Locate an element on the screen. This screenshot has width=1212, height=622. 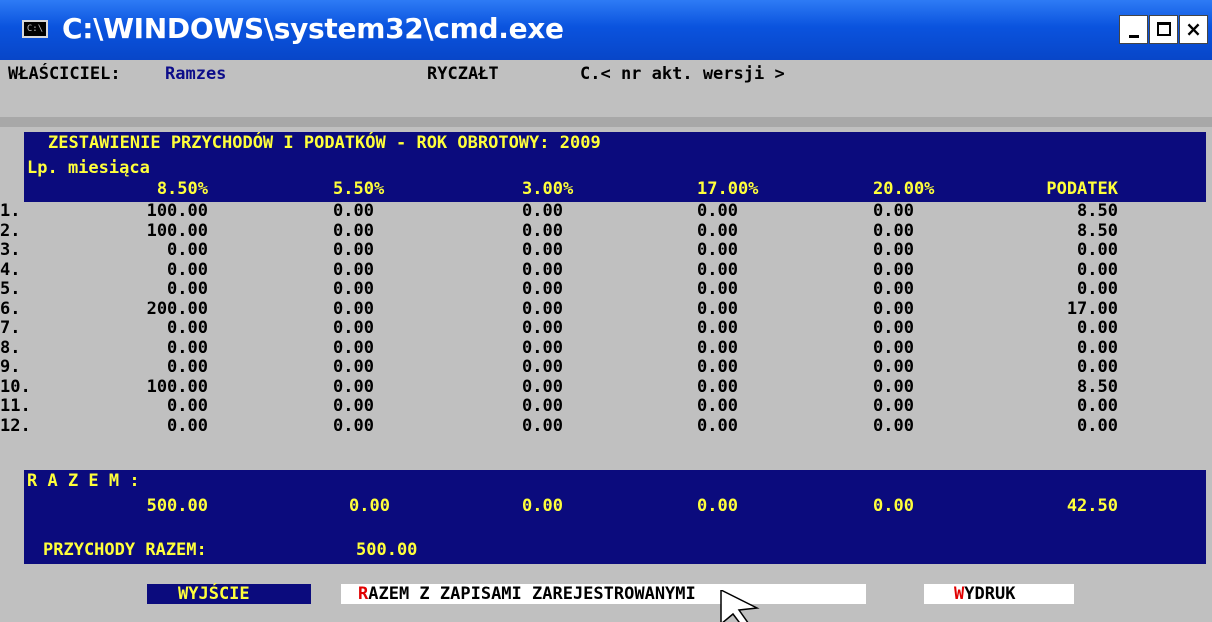
owner-name: Ramzes is located at coordinates (196, 74).